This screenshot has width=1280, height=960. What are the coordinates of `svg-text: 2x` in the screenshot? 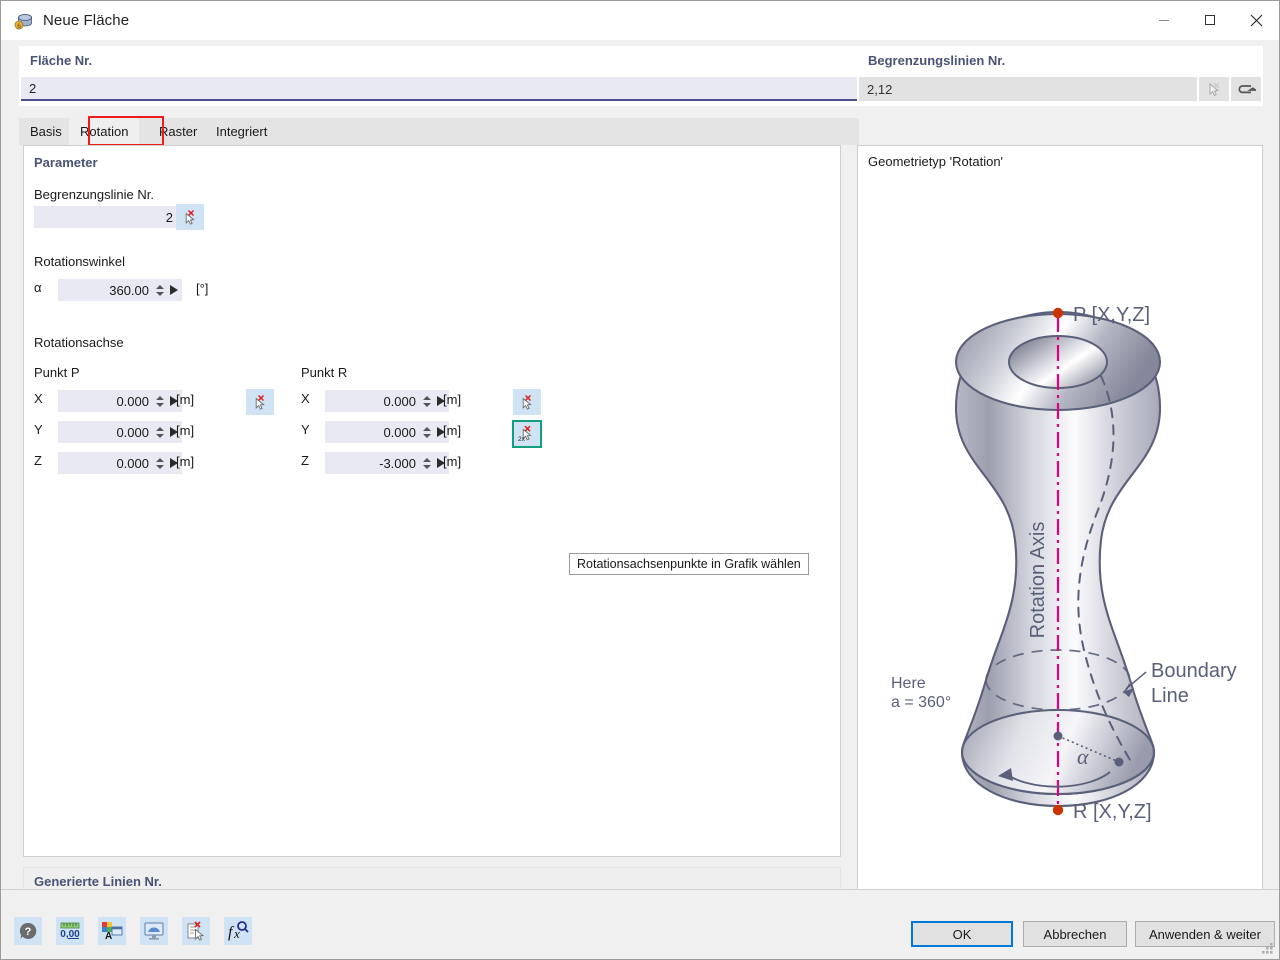 It's located at (522, 439).